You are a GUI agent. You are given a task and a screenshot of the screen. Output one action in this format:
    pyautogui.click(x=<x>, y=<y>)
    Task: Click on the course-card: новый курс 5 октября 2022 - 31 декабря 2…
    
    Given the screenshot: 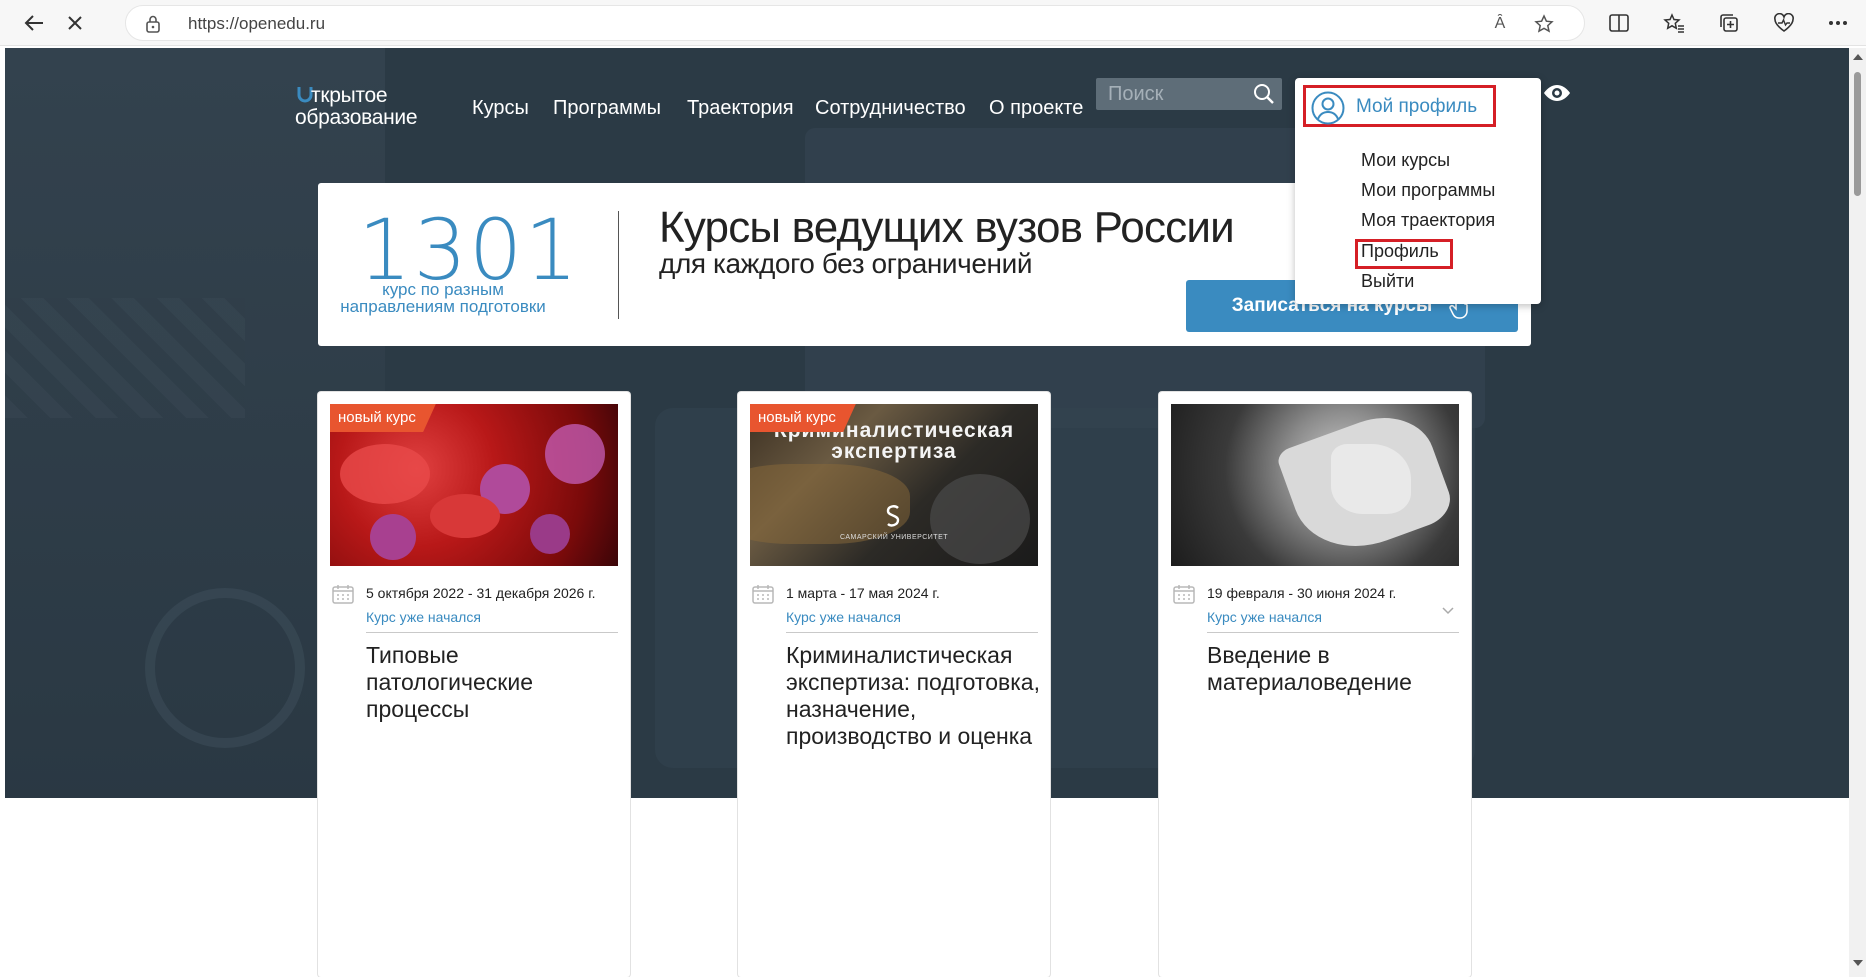 What is the action you would take?
    pyautogui.click(x=474, y=684)
    